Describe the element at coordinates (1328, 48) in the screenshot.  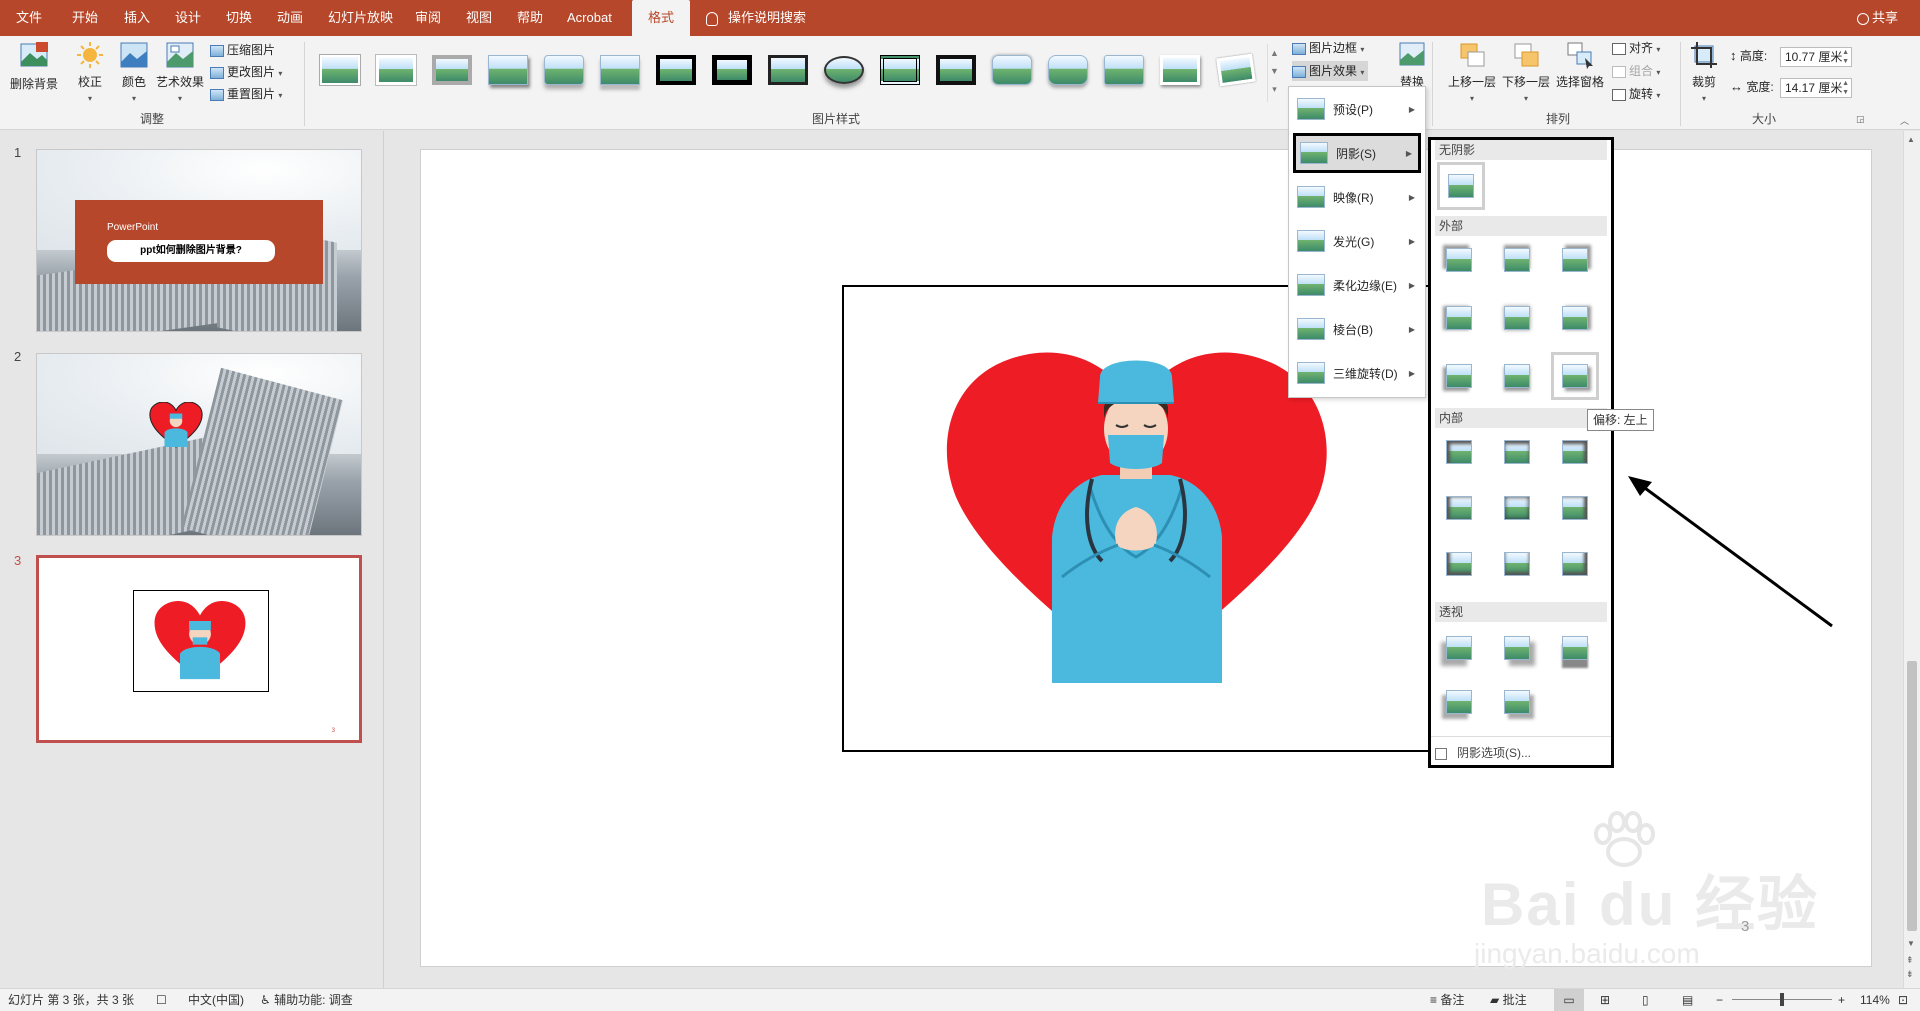
I see `picture-border-button: 图片边框 ▾` at that location.